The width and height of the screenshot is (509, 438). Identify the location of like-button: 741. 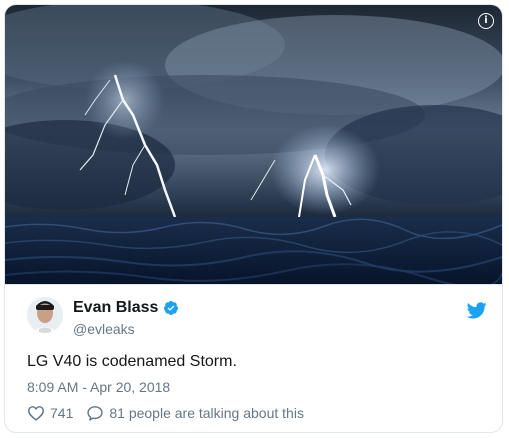
(50, 413).